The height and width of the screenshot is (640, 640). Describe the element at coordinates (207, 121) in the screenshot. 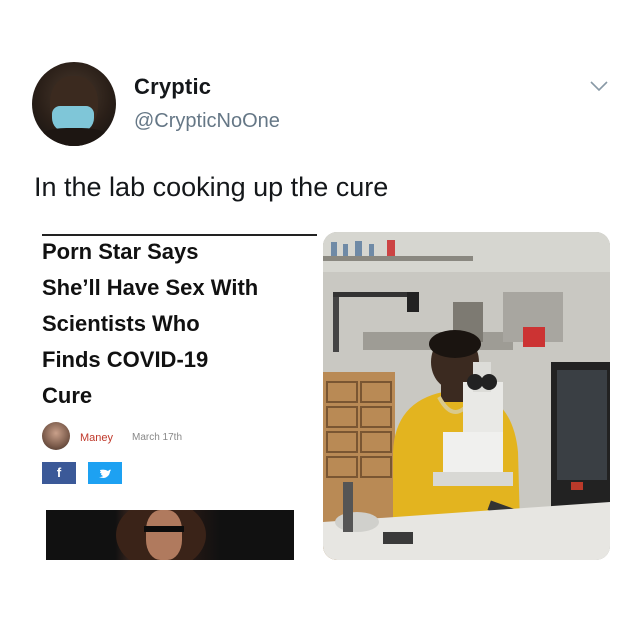

I see `user-handle: @CrypticNoOne` at that location.